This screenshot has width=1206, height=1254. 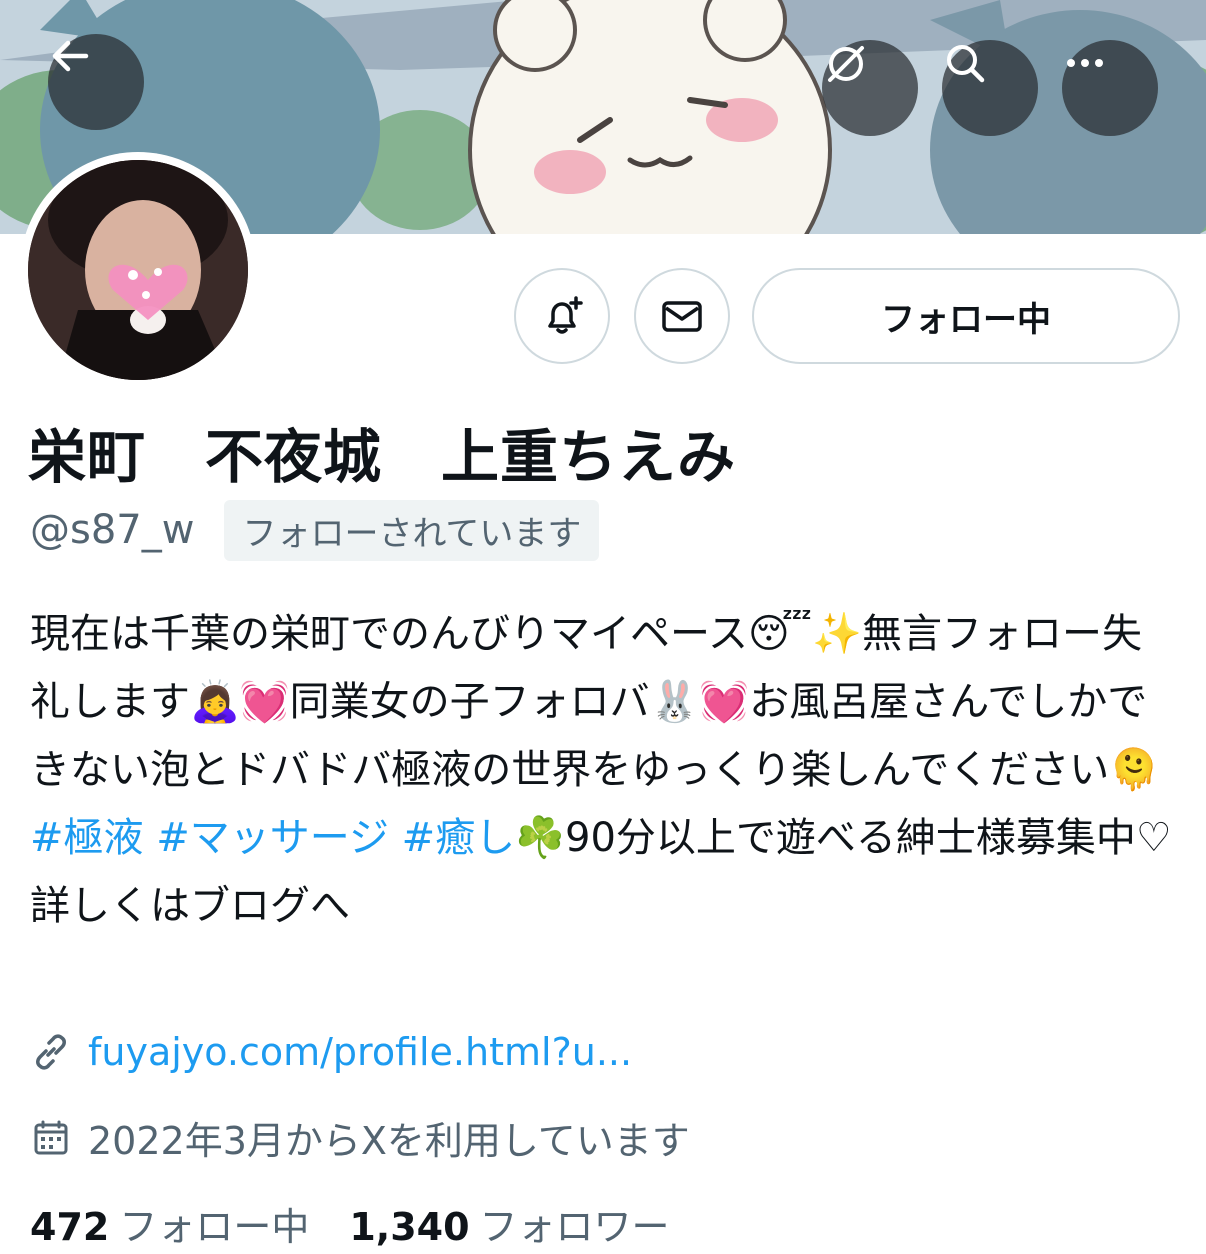 I want to click on link-icon, so click(x=51, y=1052).